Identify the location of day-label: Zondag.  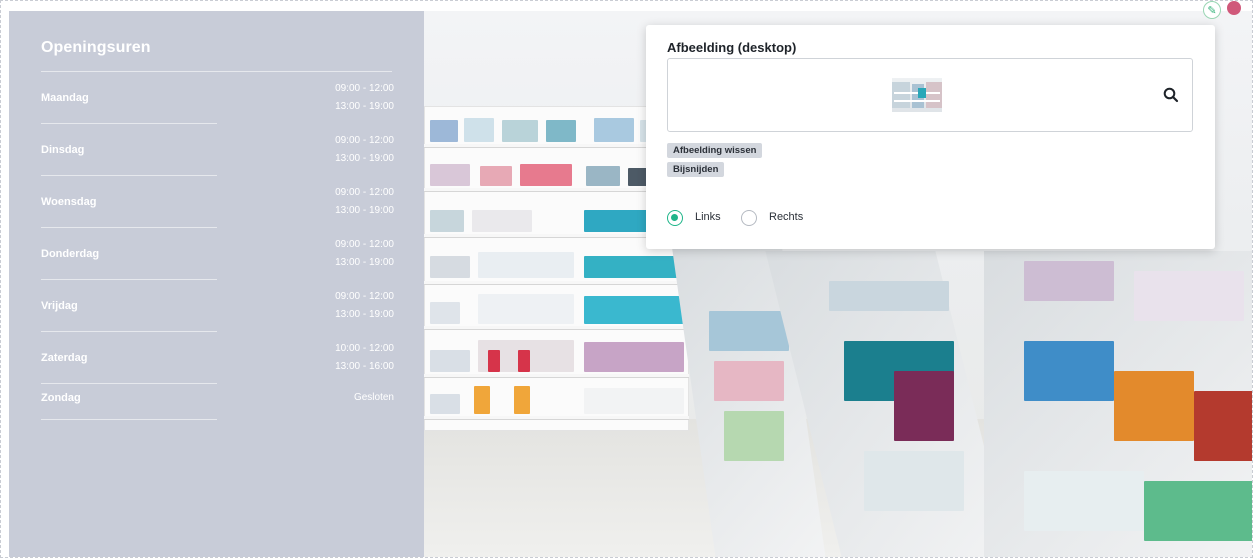
(61, 398).